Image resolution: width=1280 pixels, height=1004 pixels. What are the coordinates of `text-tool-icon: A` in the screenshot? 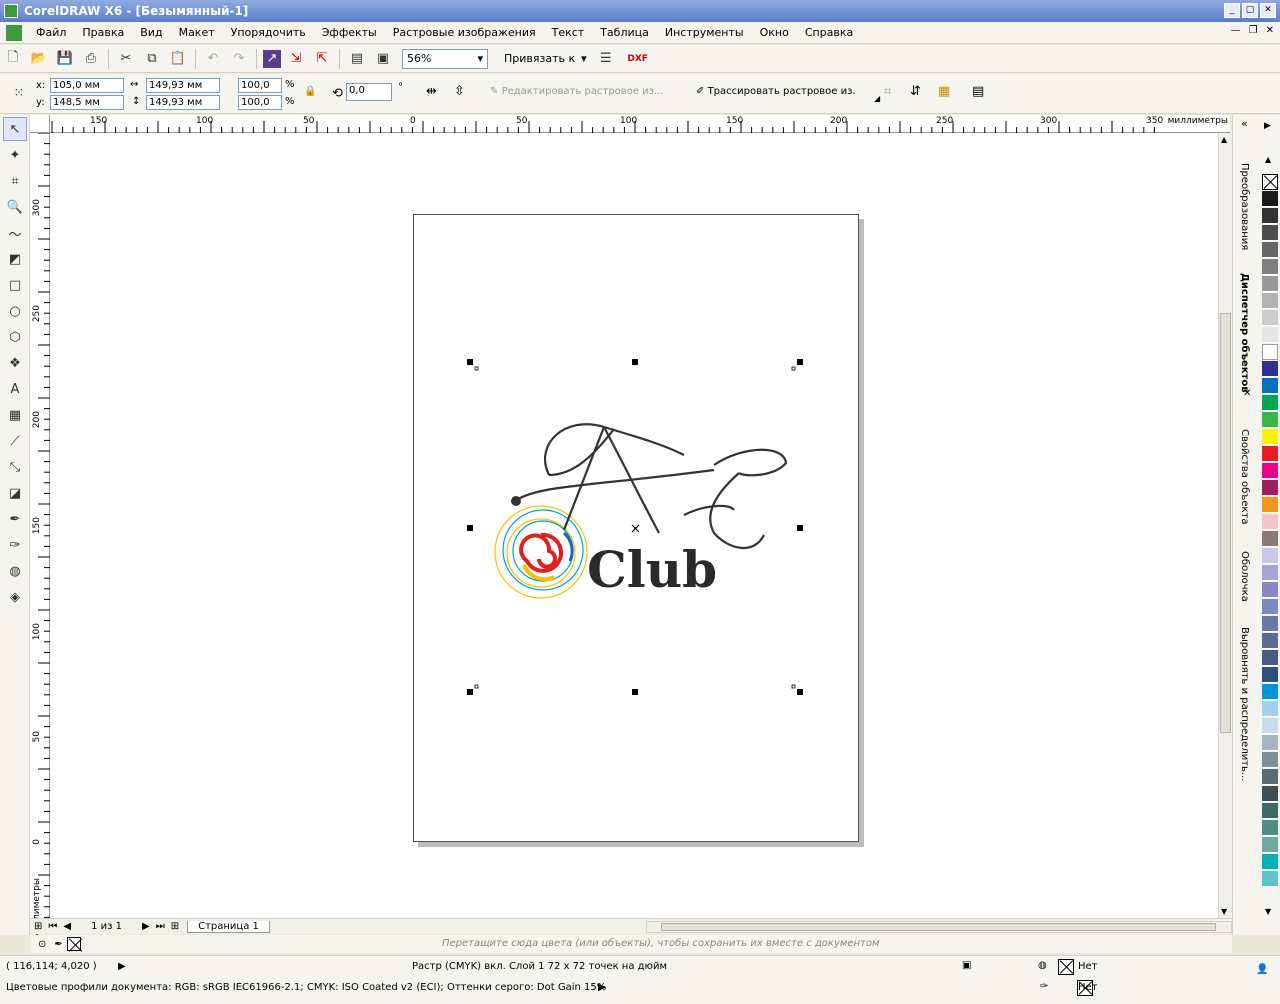 It's located at (15, 389).